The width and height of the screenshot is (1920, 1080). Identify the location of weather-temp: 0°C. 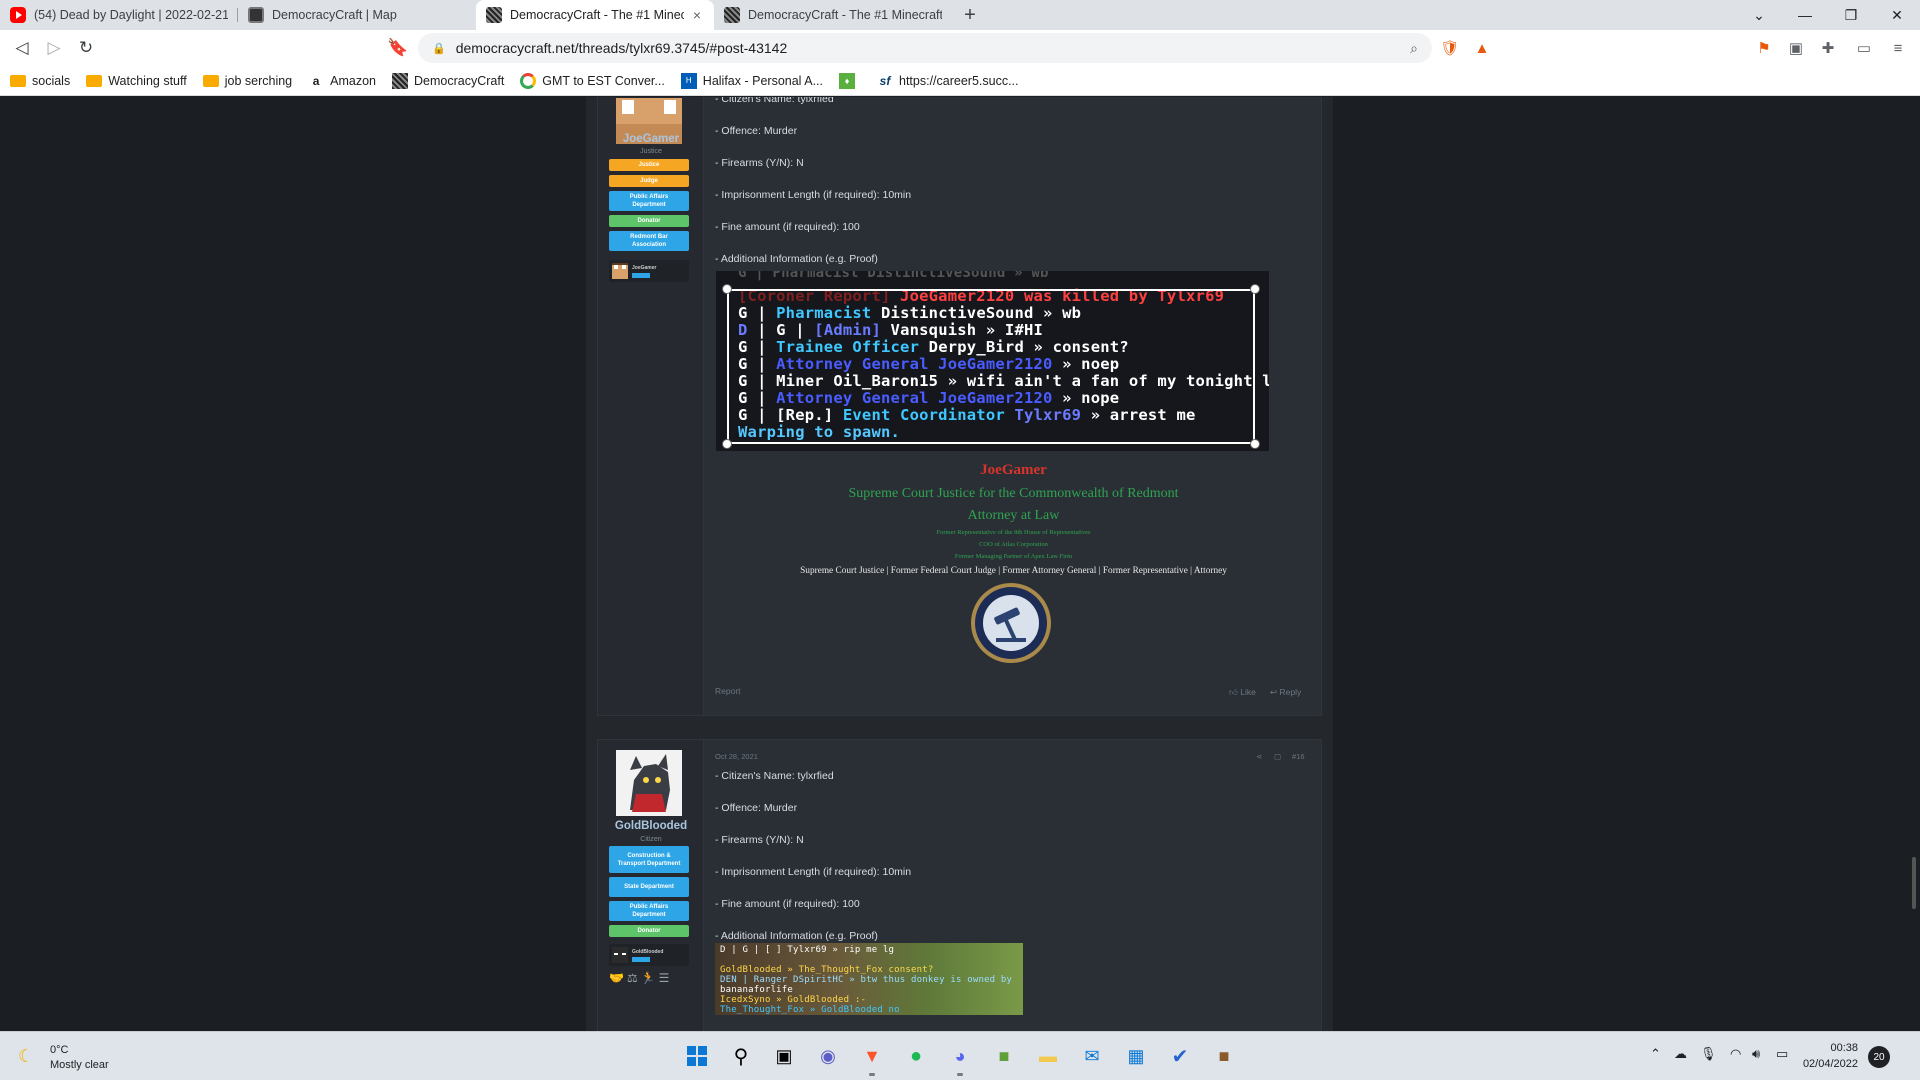
(59, 1050).